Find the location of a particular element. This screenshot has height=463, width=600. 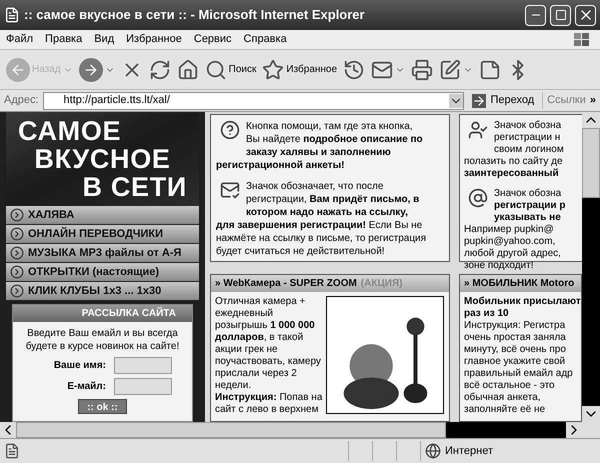

menu-item: Сервис is located at coordinates (213, 39).